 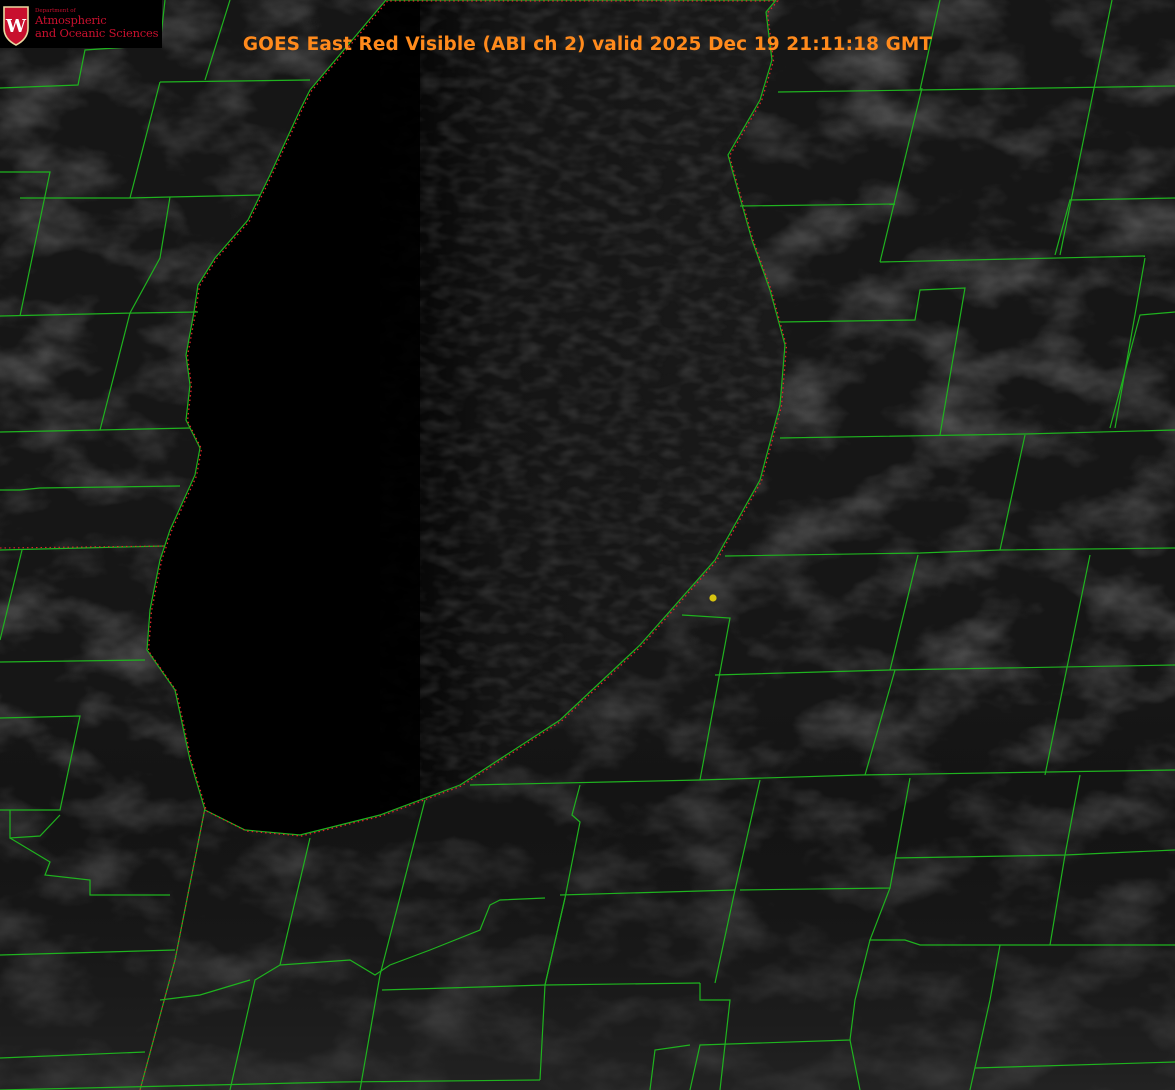 I want to click on logo-line1: Atmospheric, so click(x=71, y=20).